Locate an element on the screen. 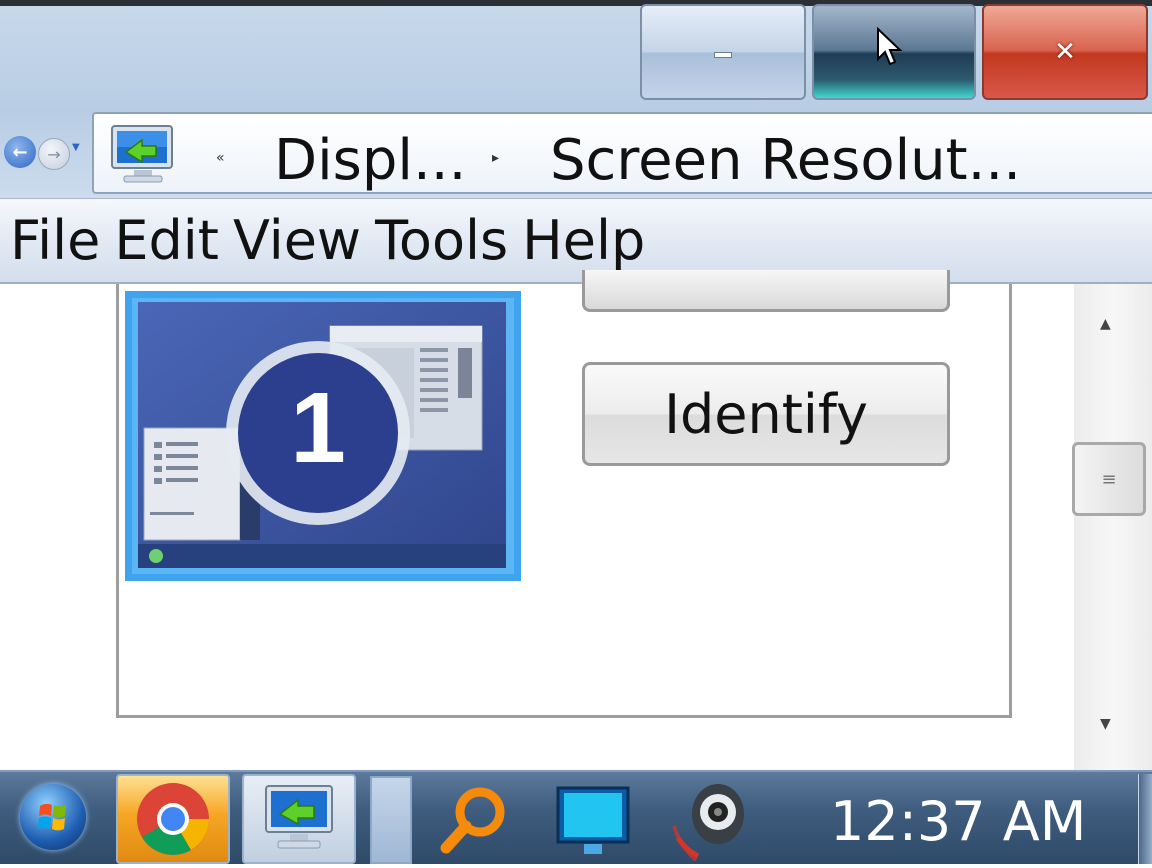 Image resolution: width=1152 pixels, height=868 pixels. windows-logo-icon is located at coordinates (52, 817).